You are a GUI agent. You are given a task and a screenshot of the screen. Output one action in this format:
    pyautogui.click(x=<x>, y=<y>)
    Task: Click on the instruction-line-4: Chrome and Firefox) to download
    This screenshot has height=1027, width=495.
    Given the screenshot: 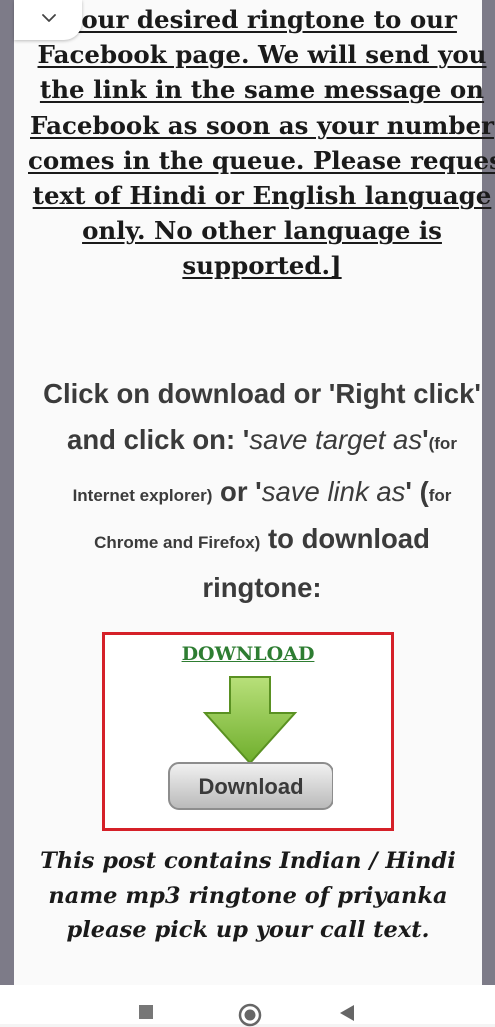 What is the action you would take?
    pyautogui.click(x=262, y=538)
    